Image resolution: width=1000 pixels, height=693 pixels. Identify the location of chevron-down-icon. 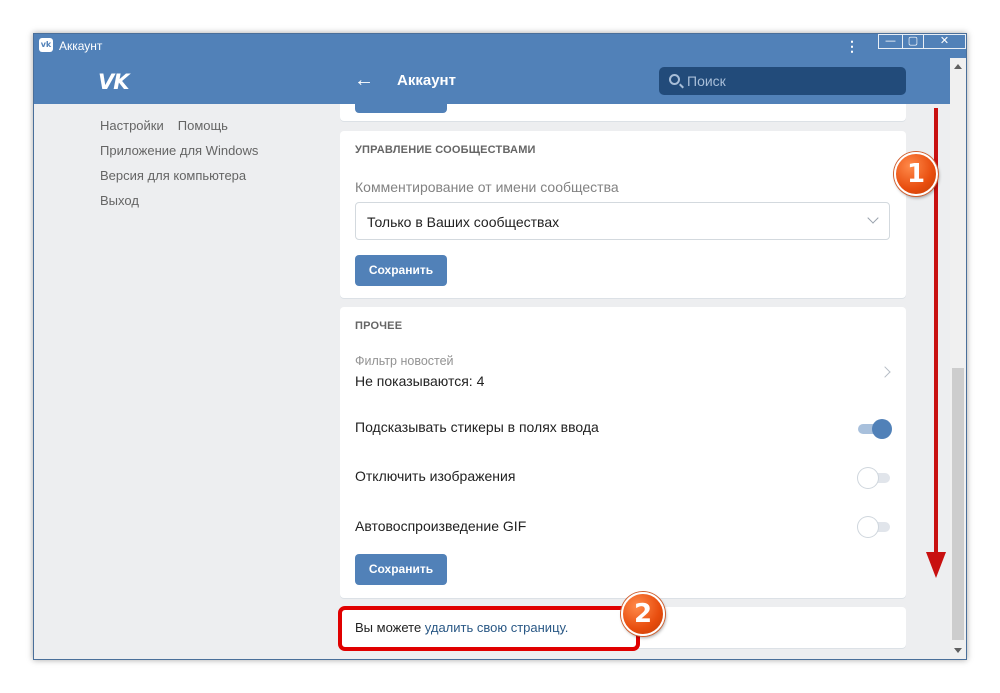
(873, 218).